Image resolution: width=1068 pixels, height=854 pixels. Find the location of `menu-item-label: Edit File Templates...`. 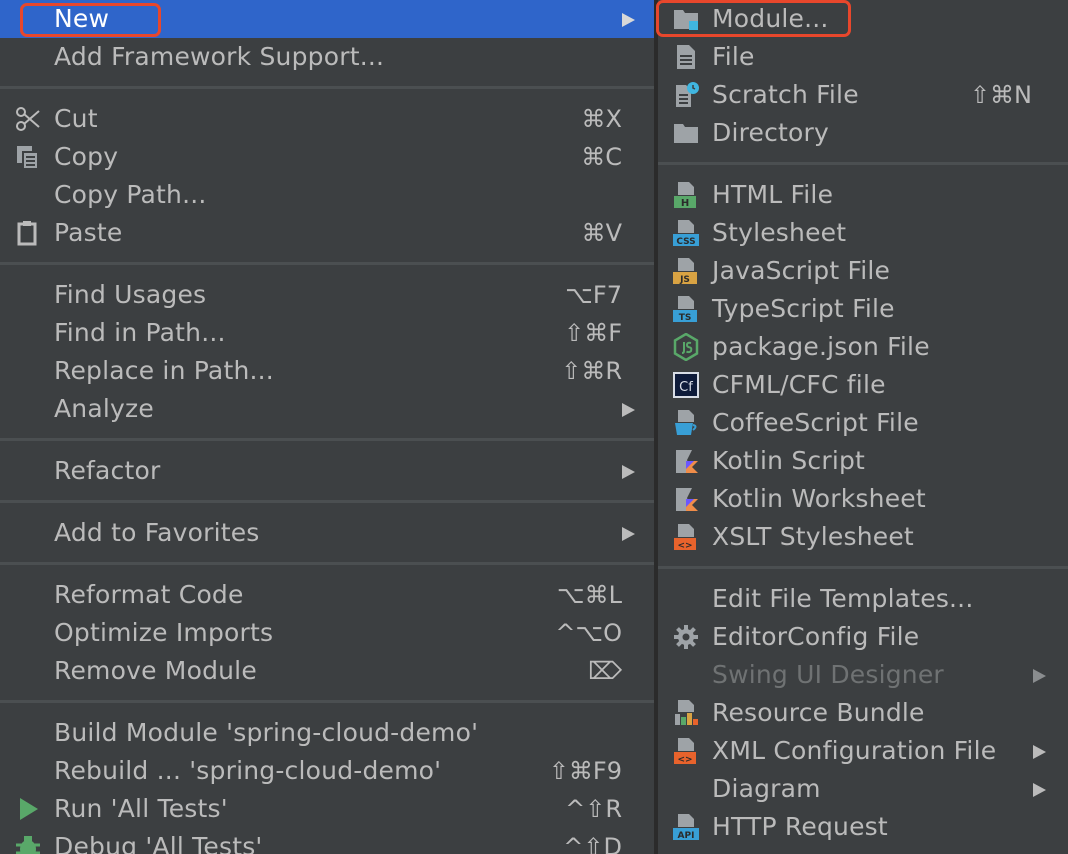

menu-item-label: Edit File Templates... is located at coordinates (843, 598).